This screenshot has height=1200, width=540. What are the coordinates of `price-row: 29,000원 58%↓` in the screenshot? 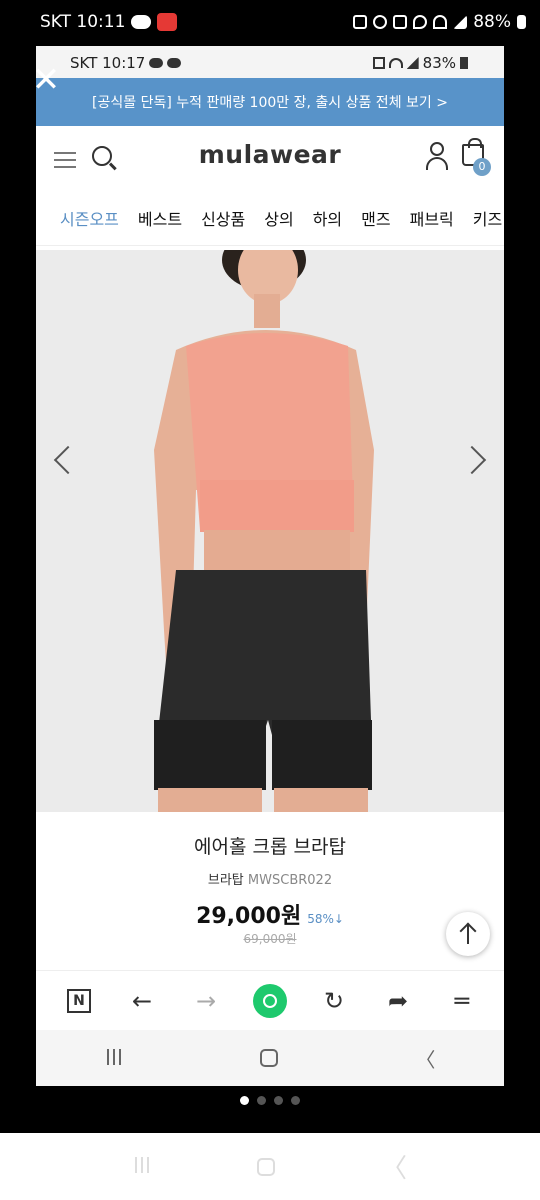 It's located at (270, 914).